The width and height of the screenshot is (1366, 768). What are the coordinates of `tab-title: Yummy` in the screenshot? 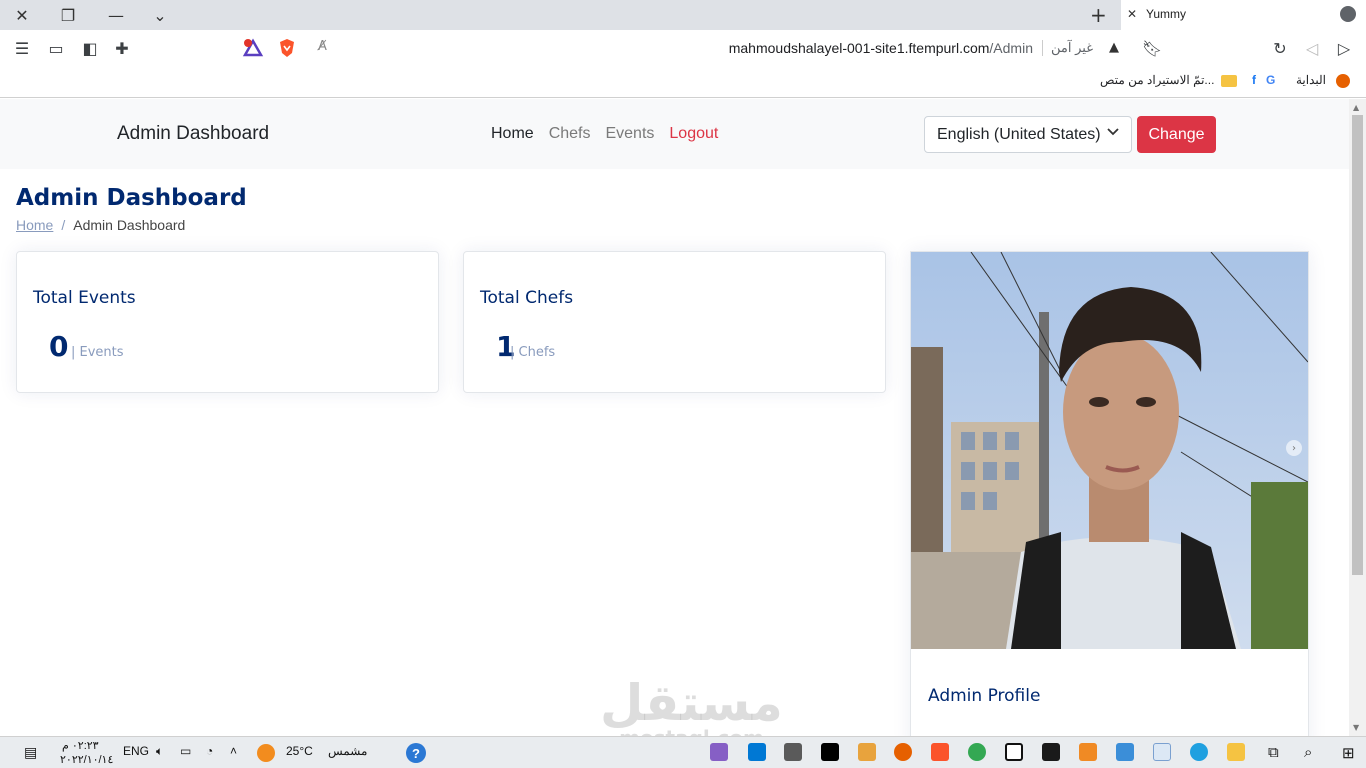 It's located at (1166, 14).